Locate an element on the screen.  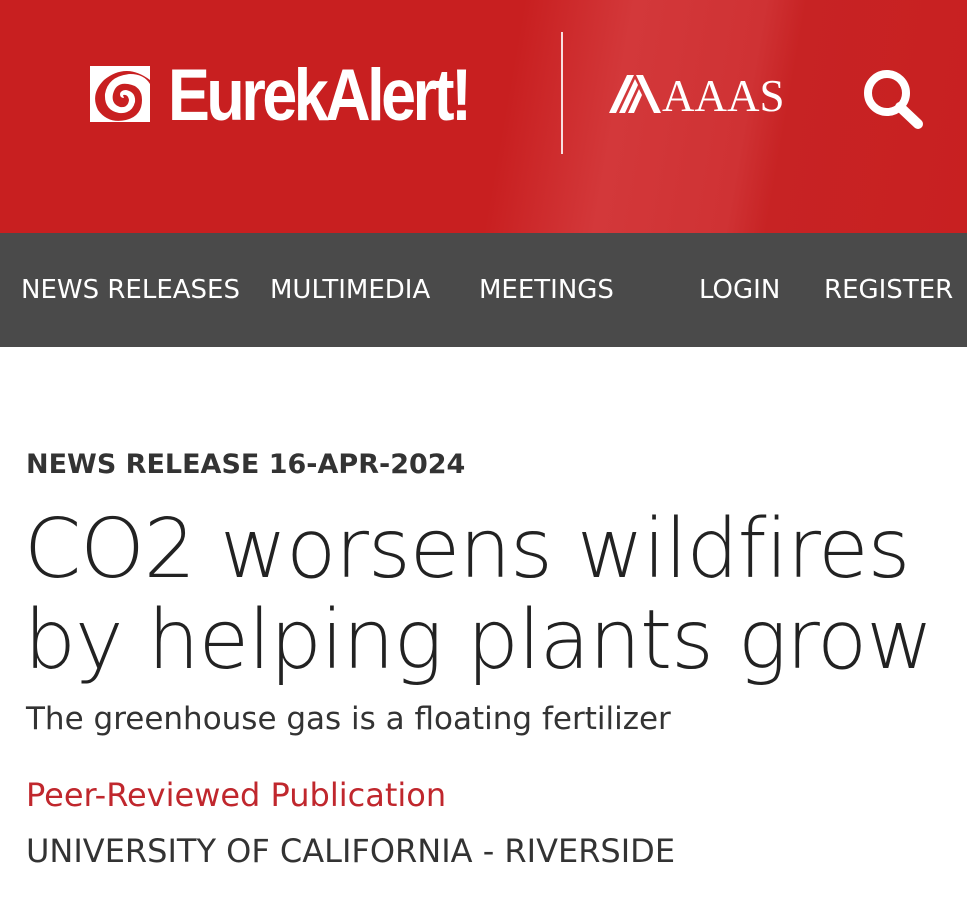
aaas-logo-text: AAAS is located at coordinates (723, 96).